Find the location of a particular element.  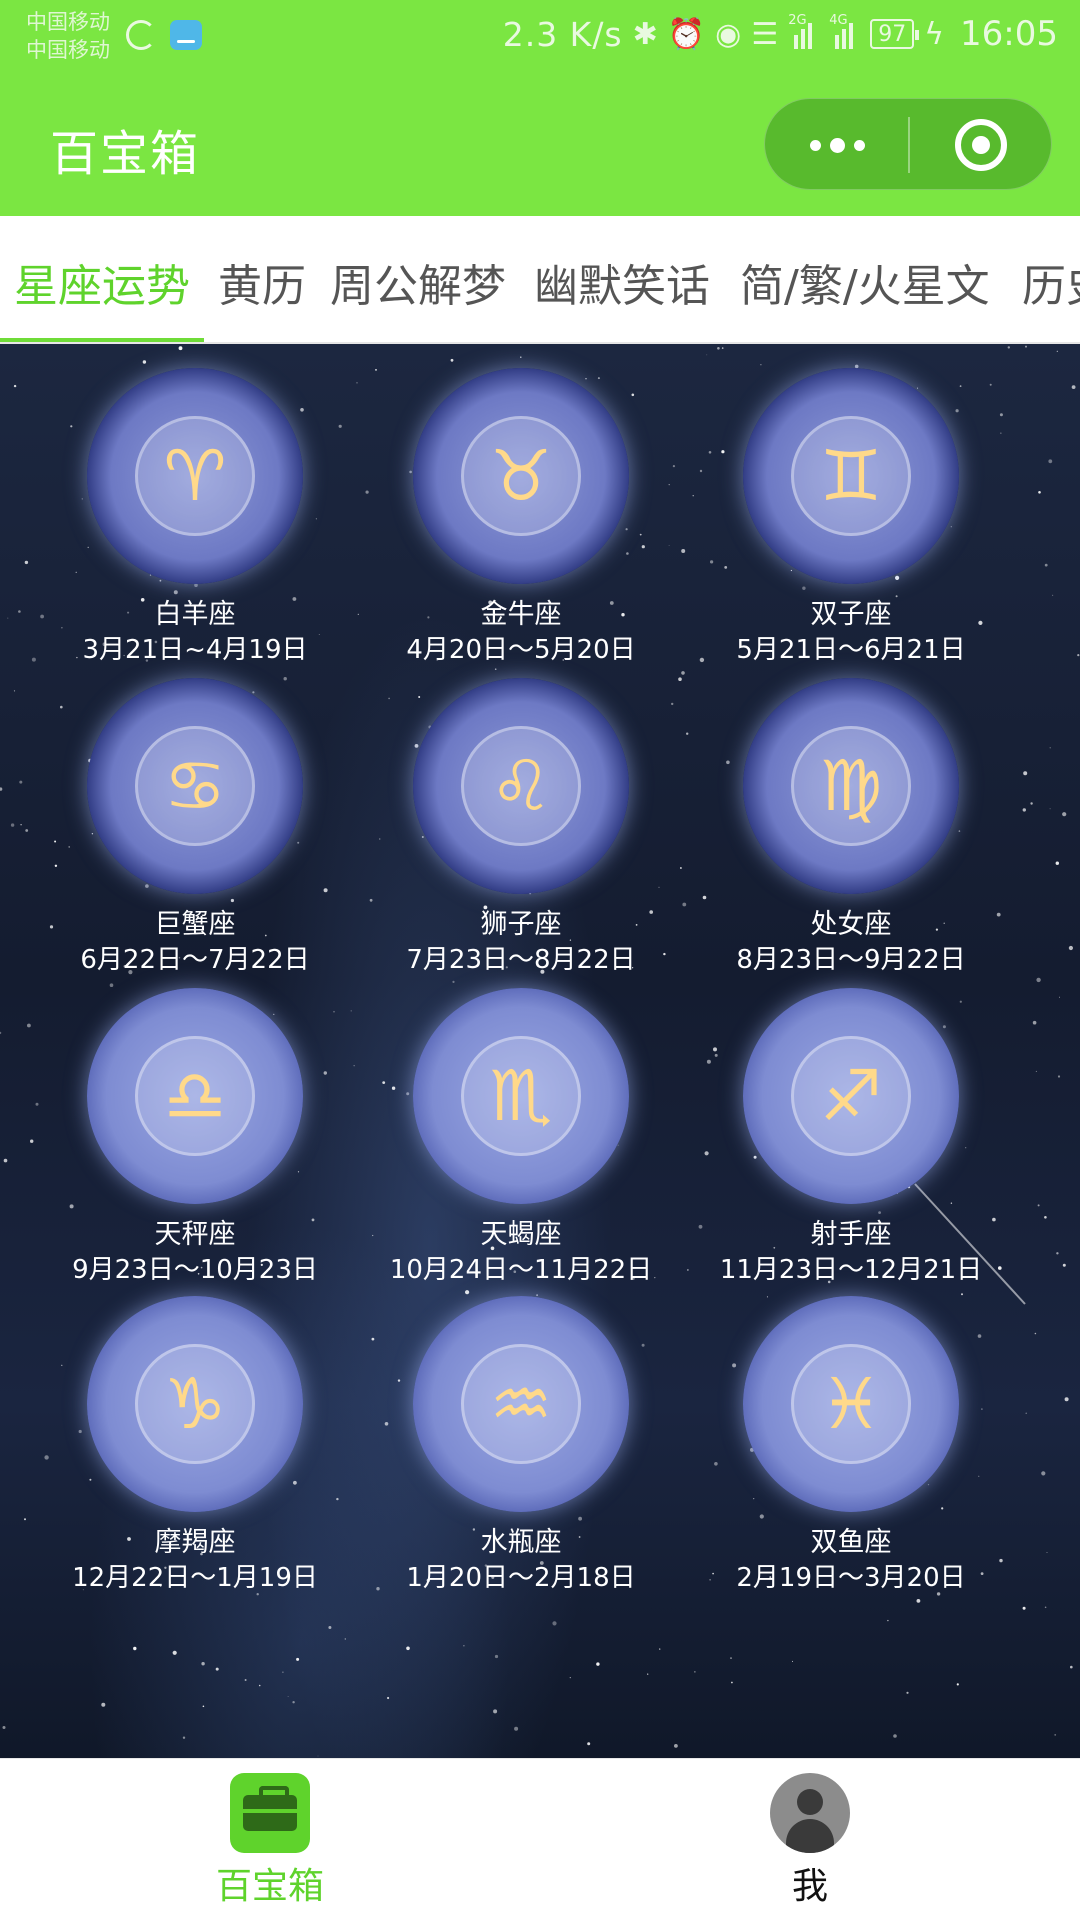

zodiac-symbol-icon: ♈ is located at coordinates (195, 476).